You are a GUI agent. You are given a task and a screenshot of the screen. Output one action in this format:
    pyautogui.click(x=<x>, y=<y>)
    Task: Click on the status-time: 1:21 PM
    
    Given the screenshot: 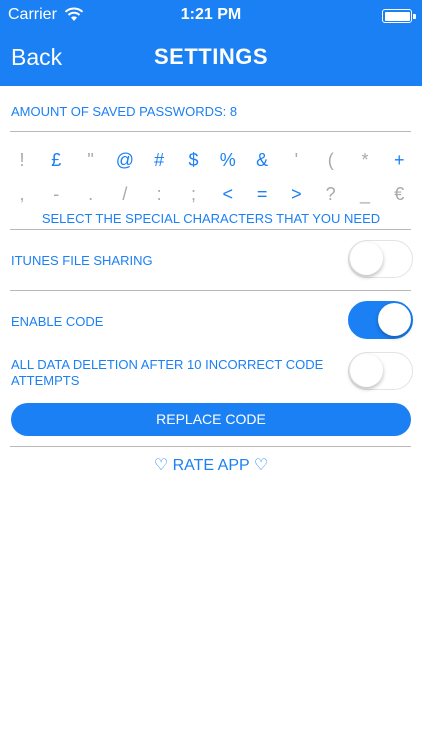 What is the action you would take?
    pyautogui.click(x=211, y=14)
    